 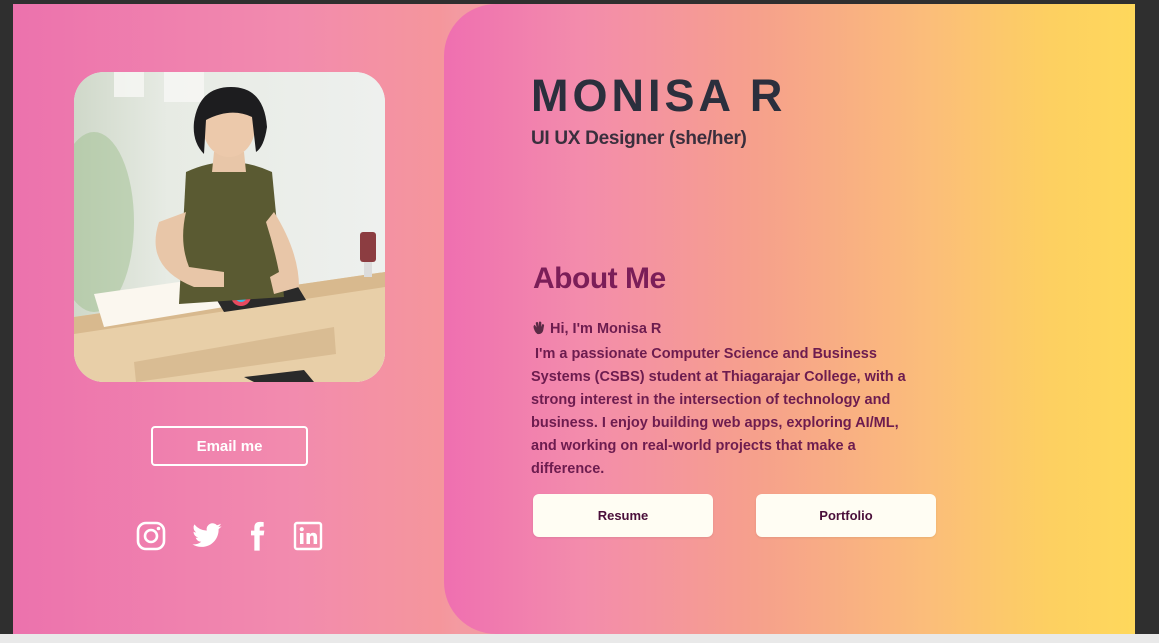 I want to click on profile-name: MONISA R, so click(x=659, y=95).